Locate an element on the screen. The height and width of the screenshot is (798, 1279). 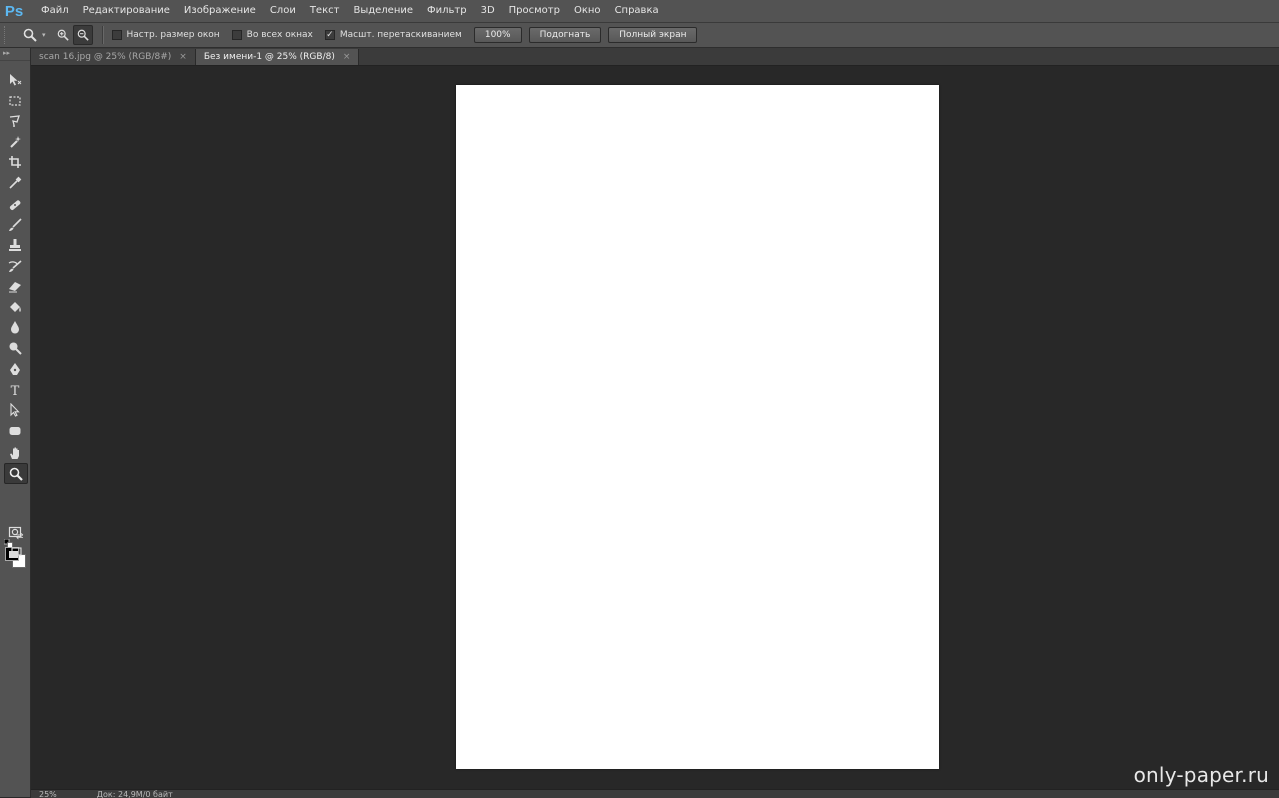
menu-view: Просмотр is located at coordinates (534, 11).